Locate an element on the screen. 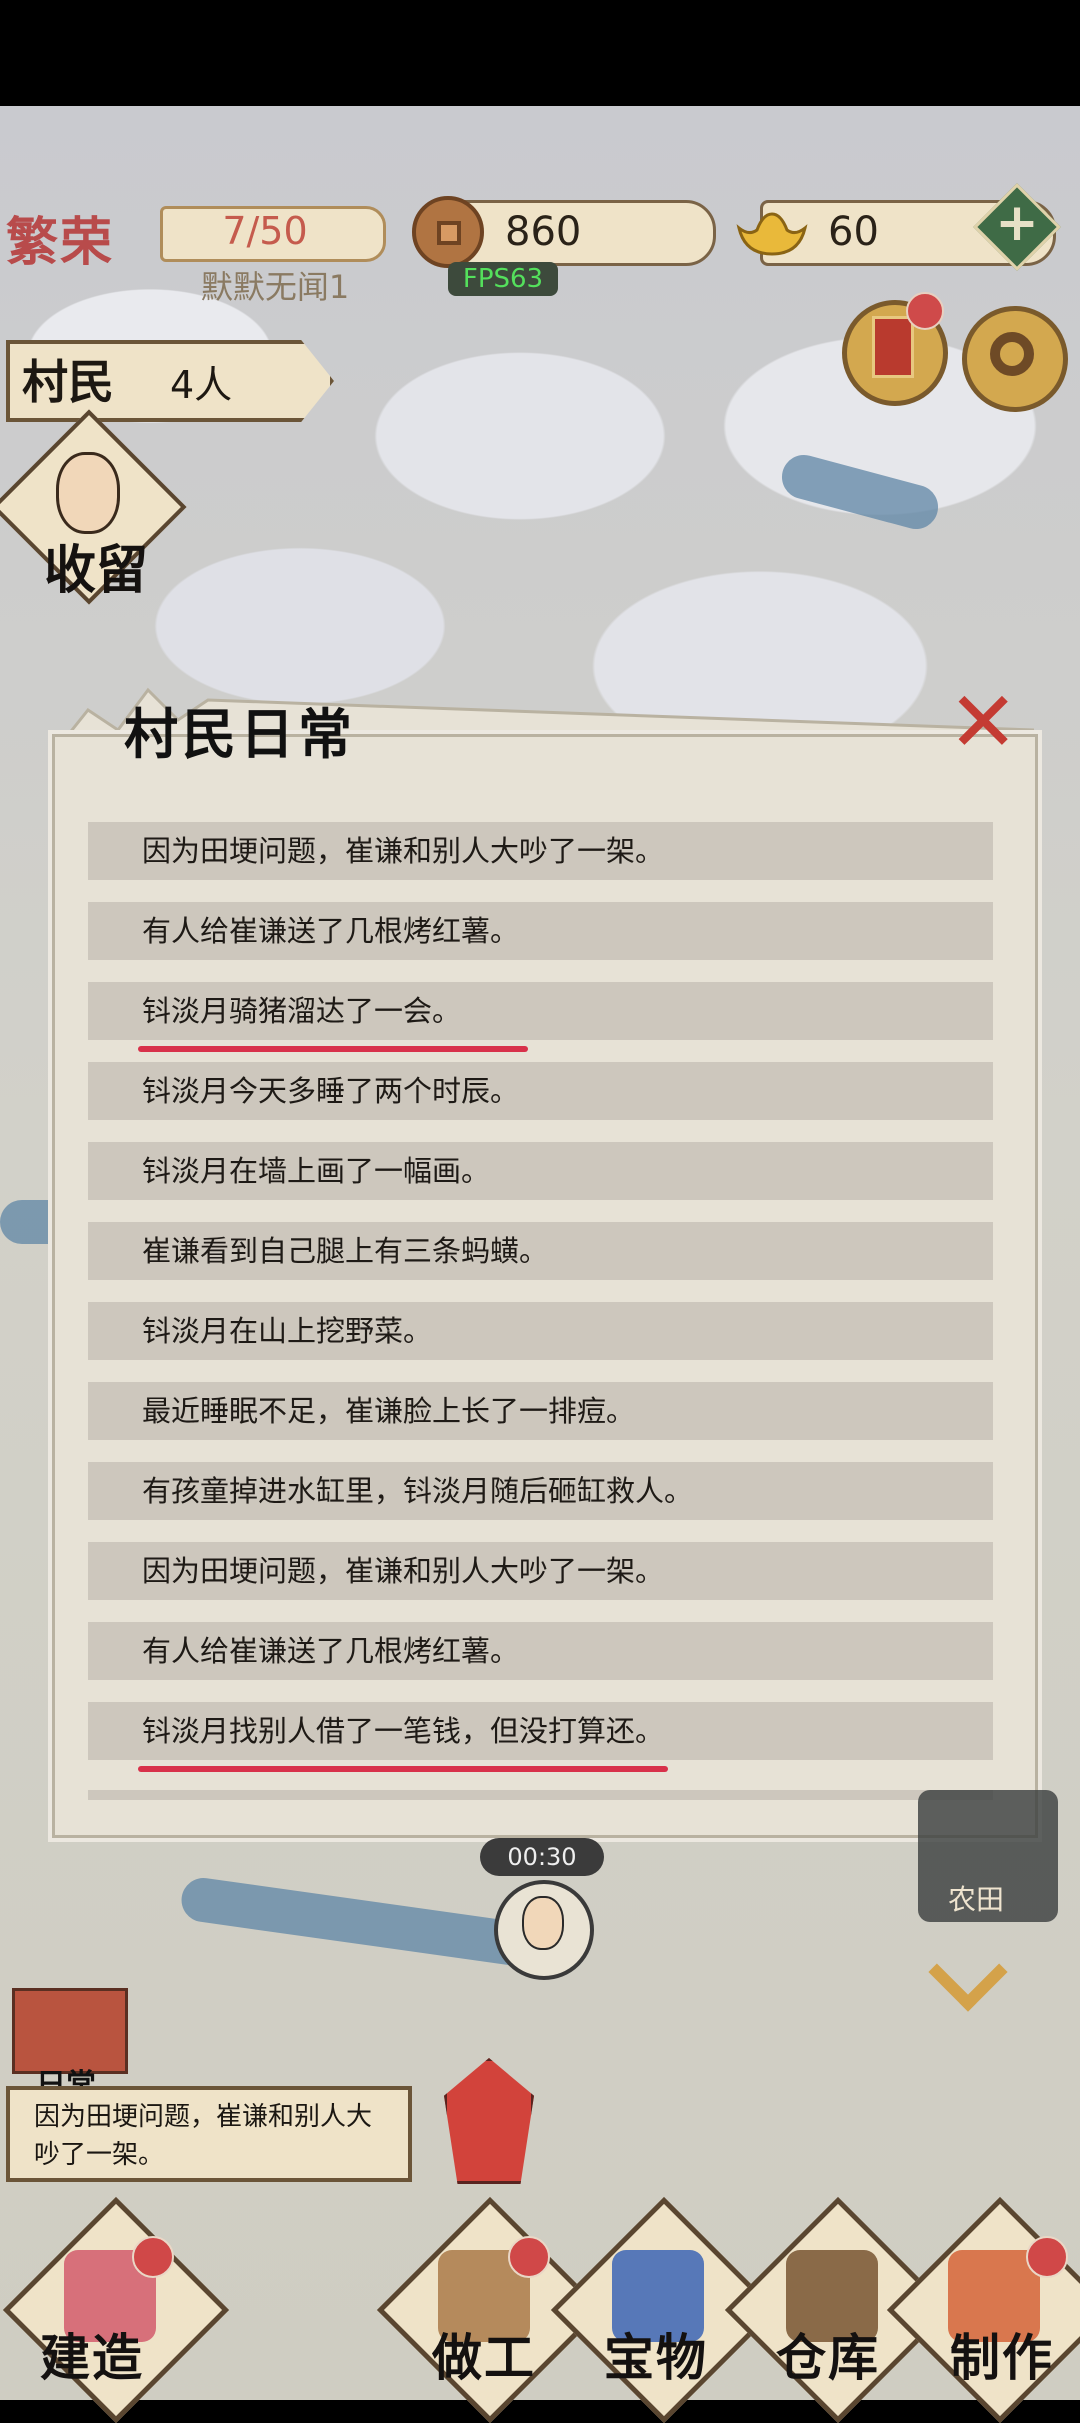 This screenshot has width=1080, height=2423. gold-ingot-icon is located at coordinates (772, 234).